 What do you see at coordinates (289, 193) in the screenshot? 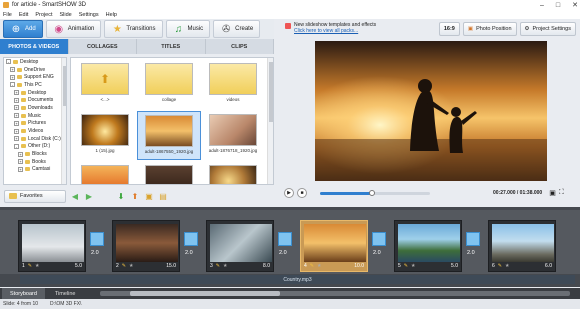
I see `play-button: ▶` at bounding box center [289, 193].